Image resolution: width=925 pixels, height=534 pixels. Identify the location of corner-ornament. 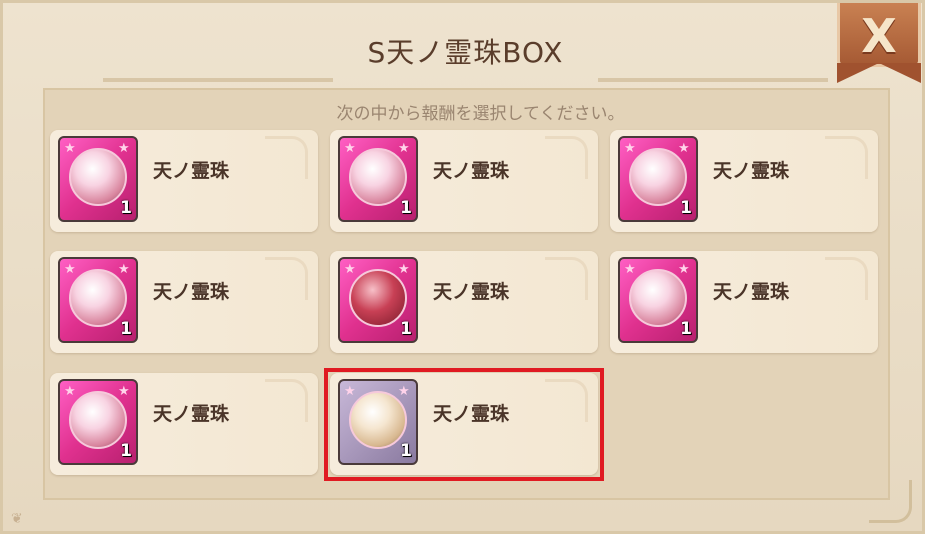
(890, 501).